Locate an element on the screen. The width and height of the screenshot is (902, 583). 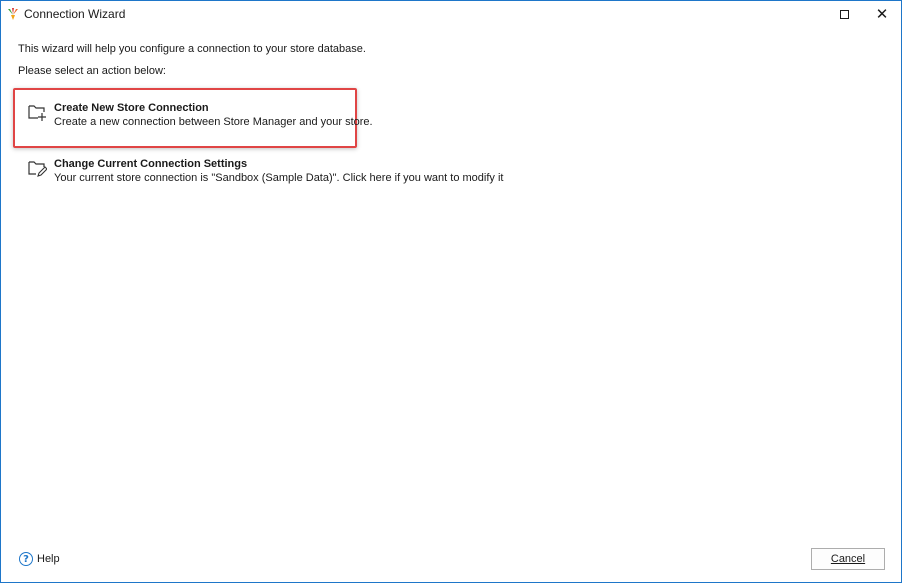
folder-edit-icon is located at coordinates (37, 169).